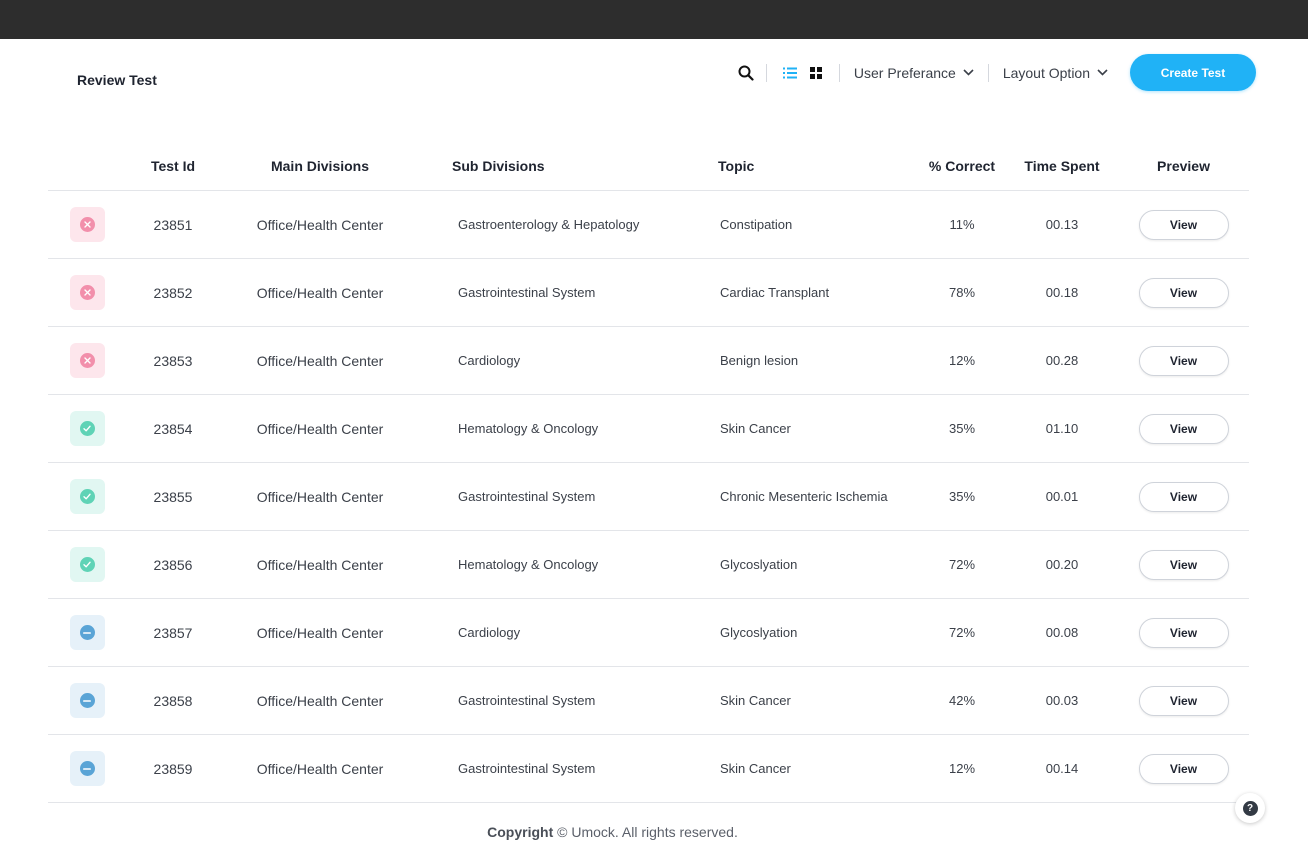 The image size is (1308, 858). What do you see at coordinates (654, 19) in the screenshot?
I see `top-bar` at bounding box center [654, 19].